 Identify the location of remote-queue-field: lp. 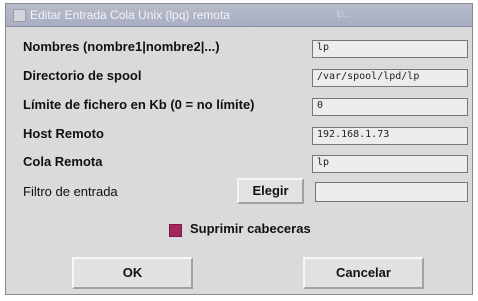
(390, 164).